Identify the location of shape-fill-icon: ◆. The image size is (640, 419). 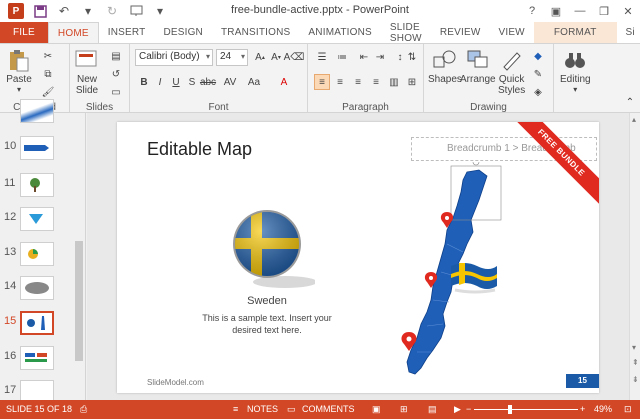
(538, 56).